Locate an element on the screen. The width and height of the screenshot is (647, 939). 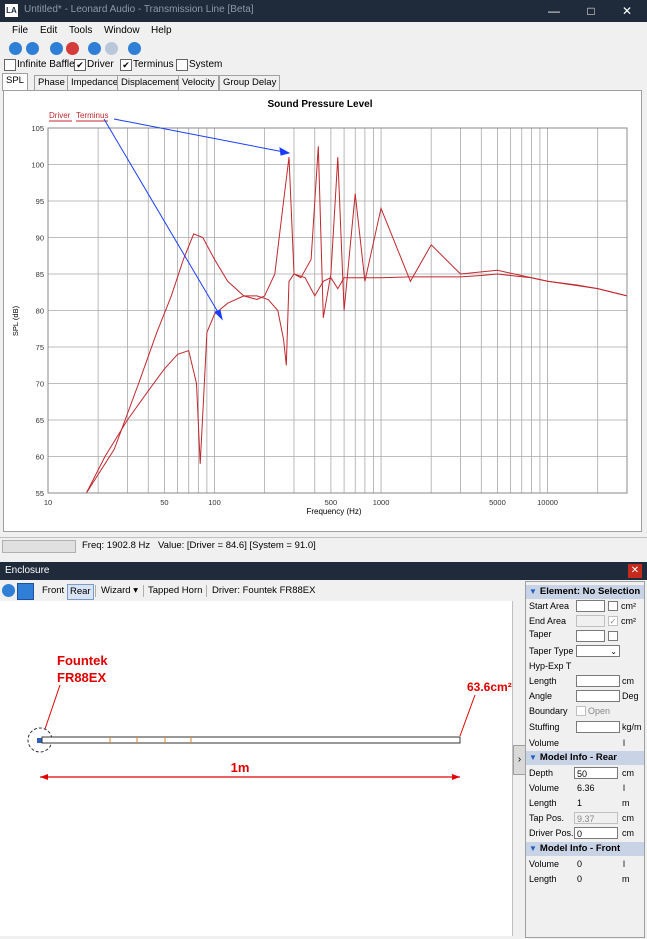
end-area-input is located at coordinates (590, 621).